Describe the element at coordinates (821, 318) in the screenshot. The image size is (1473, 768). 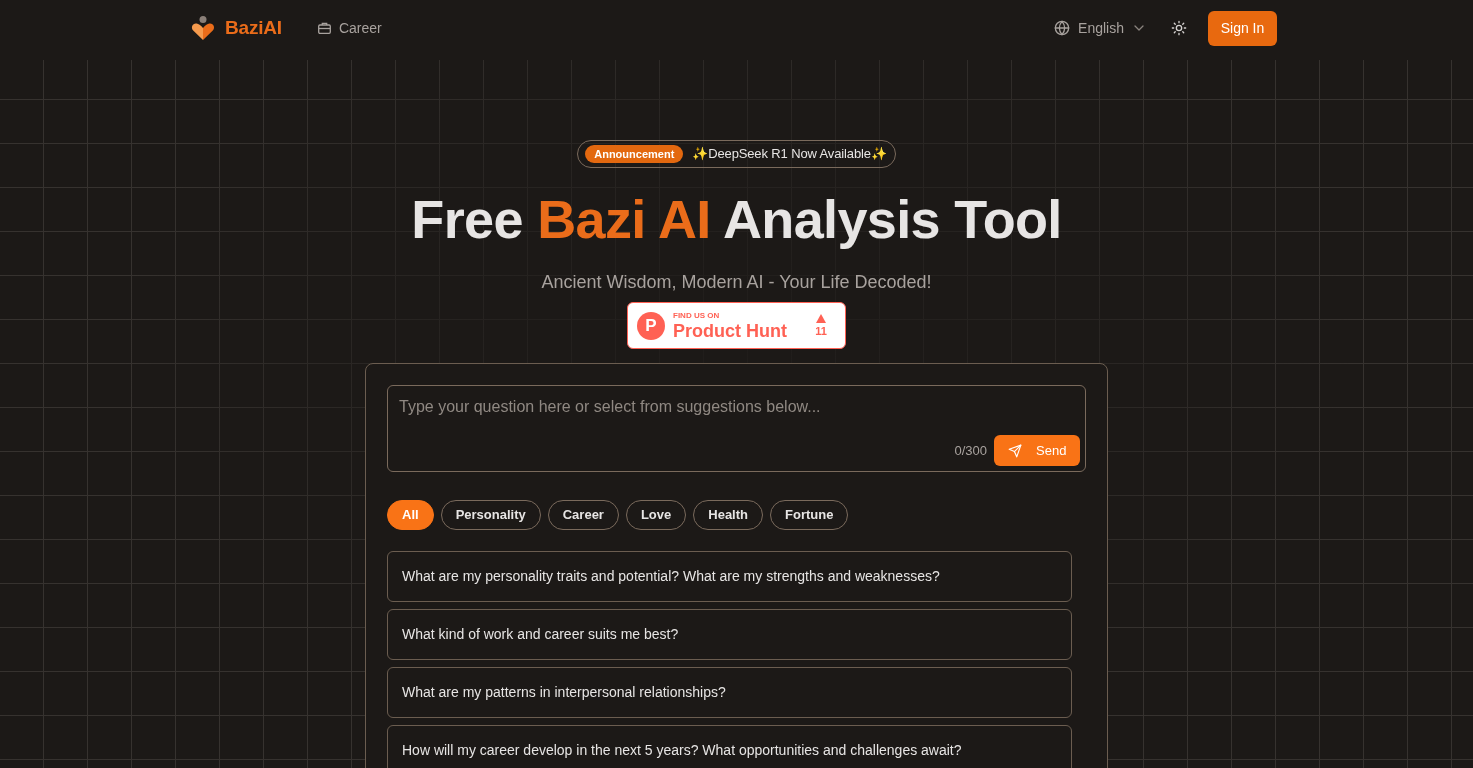
I see `triangle-icon` at that location.